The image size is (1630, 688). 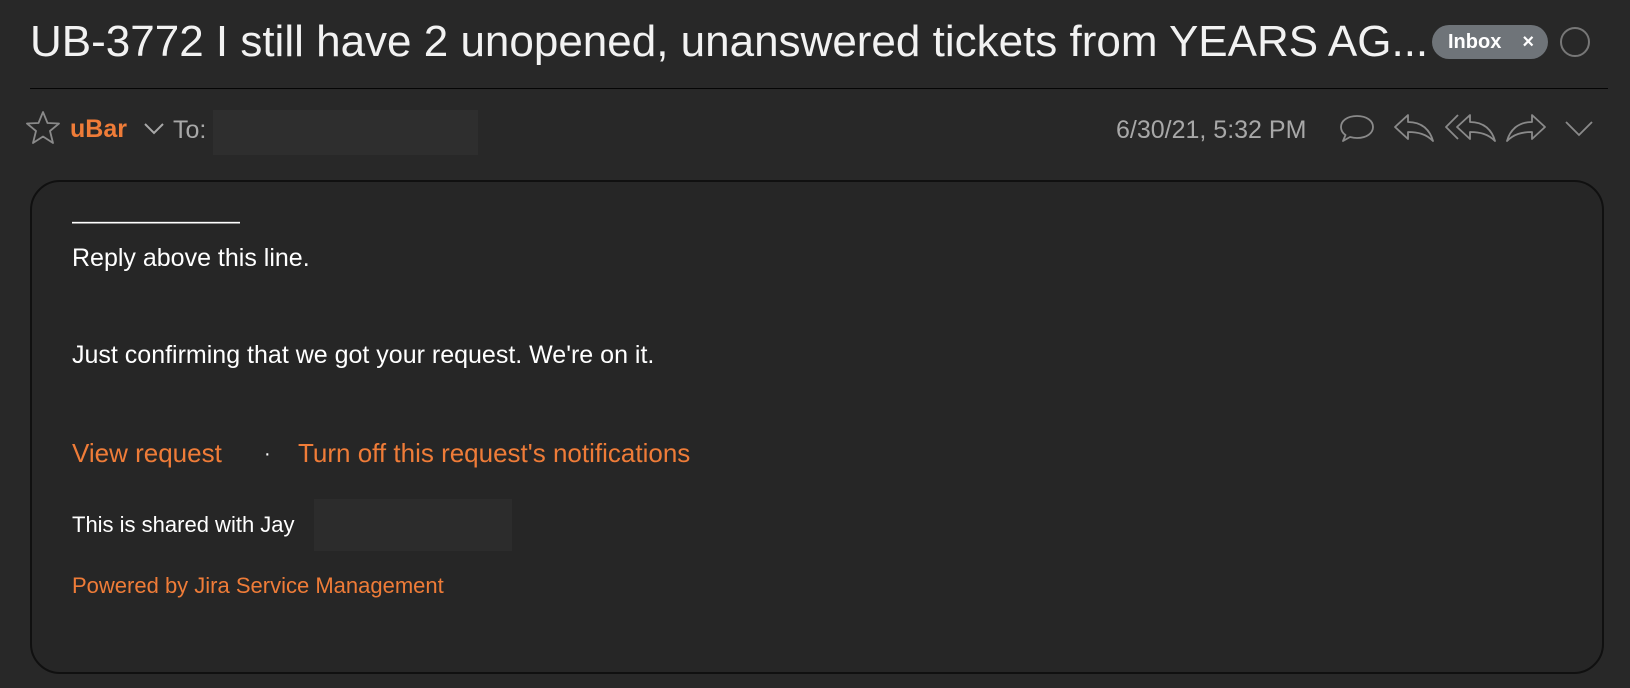 I want to click on star-icon, so click(x=43, y=128).